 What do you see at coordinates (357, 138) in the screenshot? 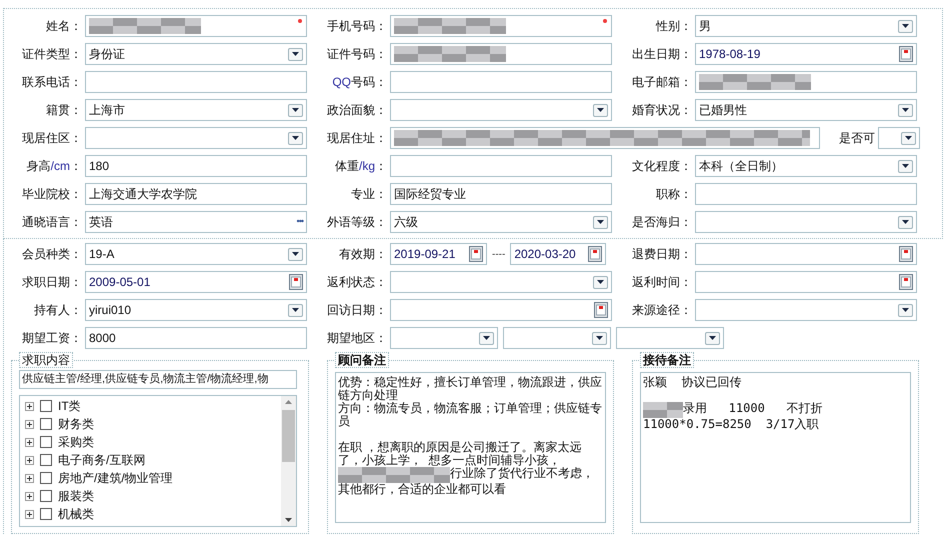
I see `field-label: 现居住址：` at bounding box center [357, 138].